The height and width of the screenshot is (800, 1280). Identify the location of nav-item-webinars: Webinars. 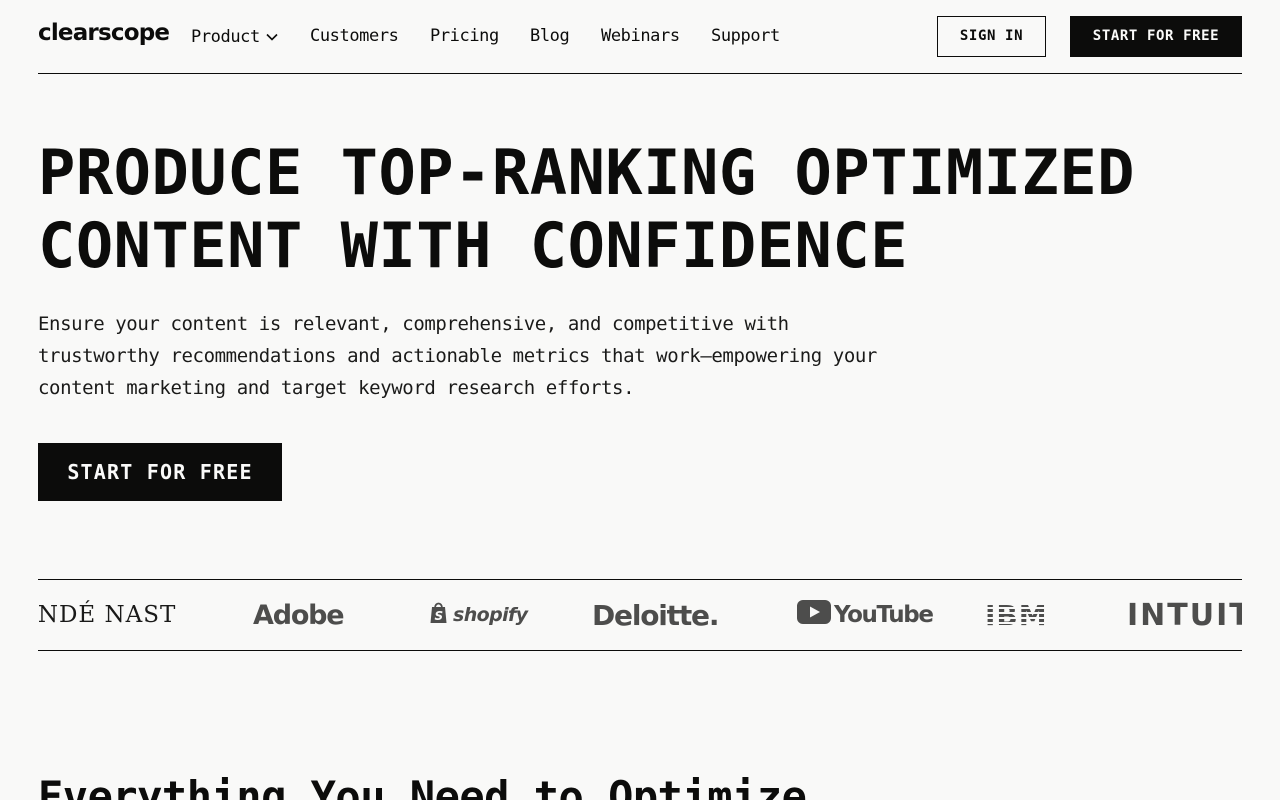
(640, 36).